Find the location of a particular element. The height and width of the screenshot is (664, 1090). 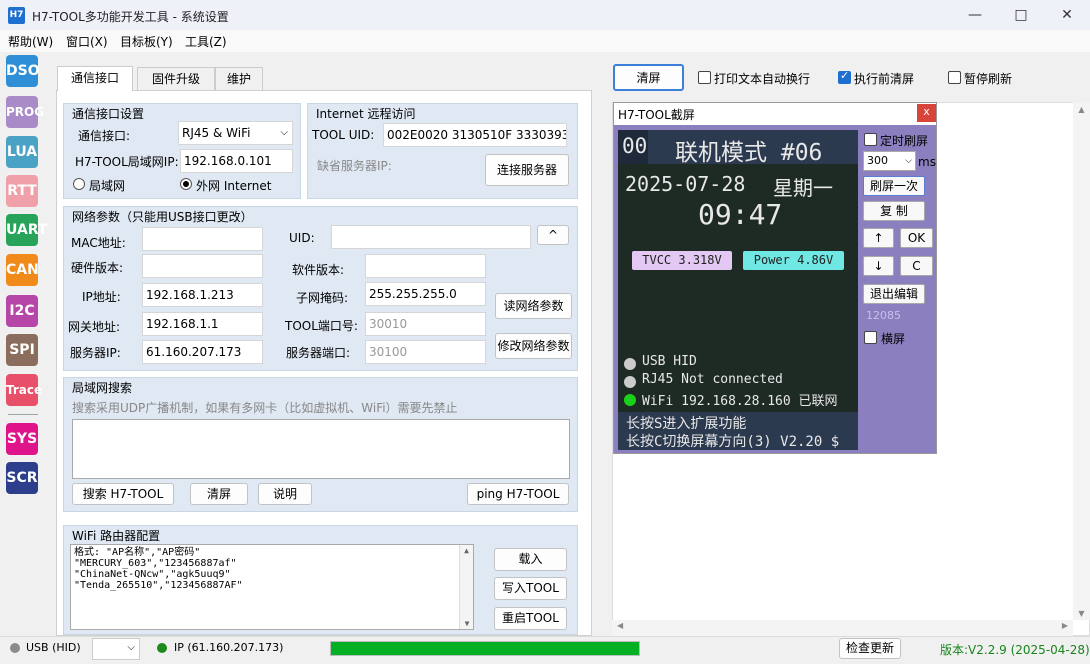

ip-field: 192.168.1.213 is located at coordinates (202, 295).